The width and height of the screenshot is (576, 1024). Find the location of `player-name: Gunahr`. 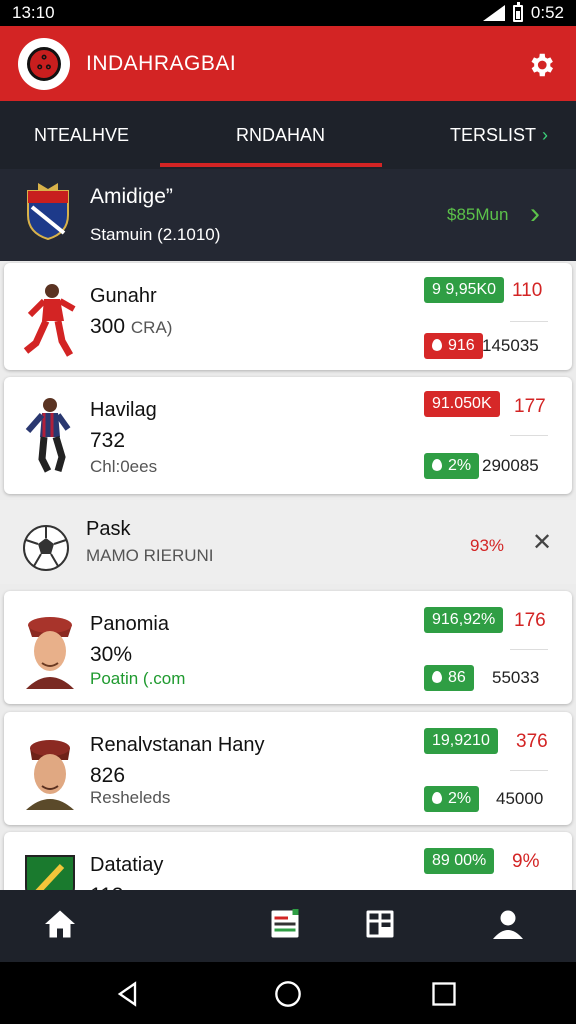

player-name: Gunahr is located at coordinates (123, 296).